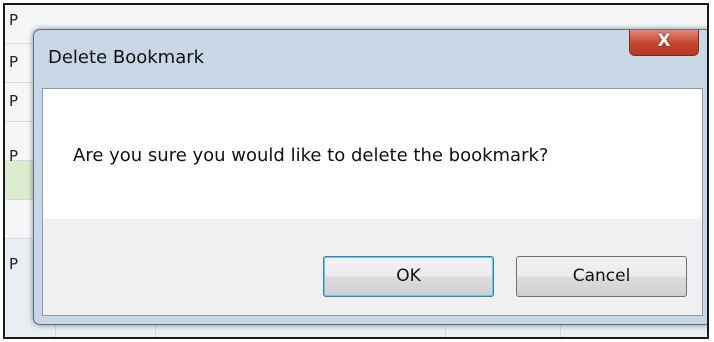  What do you see at coordinates (408, 276) in the screenshot?
I see `ok-button: OK` at bounding box center [408, 276].